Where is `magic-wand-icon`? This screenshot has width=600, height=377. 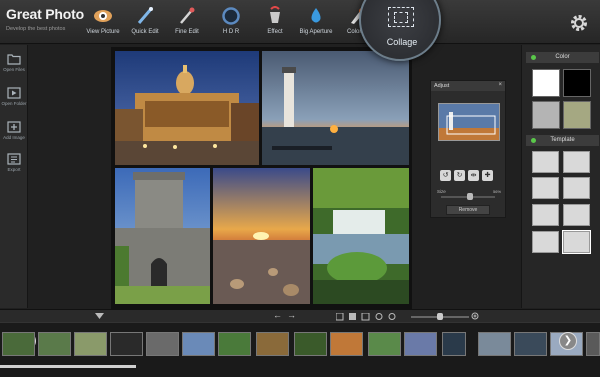
magic-wand-icon is located at coordinates (187, 15).